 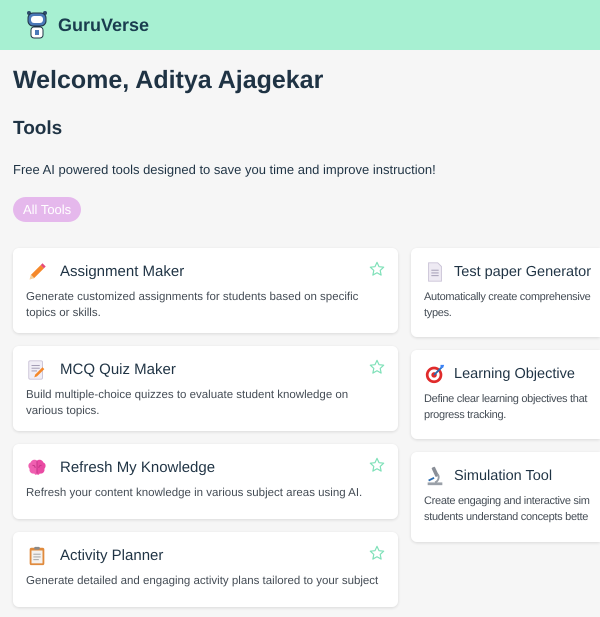 What do you see at coordinates (112, 556) in the screenshot?
I see `tool-title: Activity Planner` at bounding box center [112, 556].